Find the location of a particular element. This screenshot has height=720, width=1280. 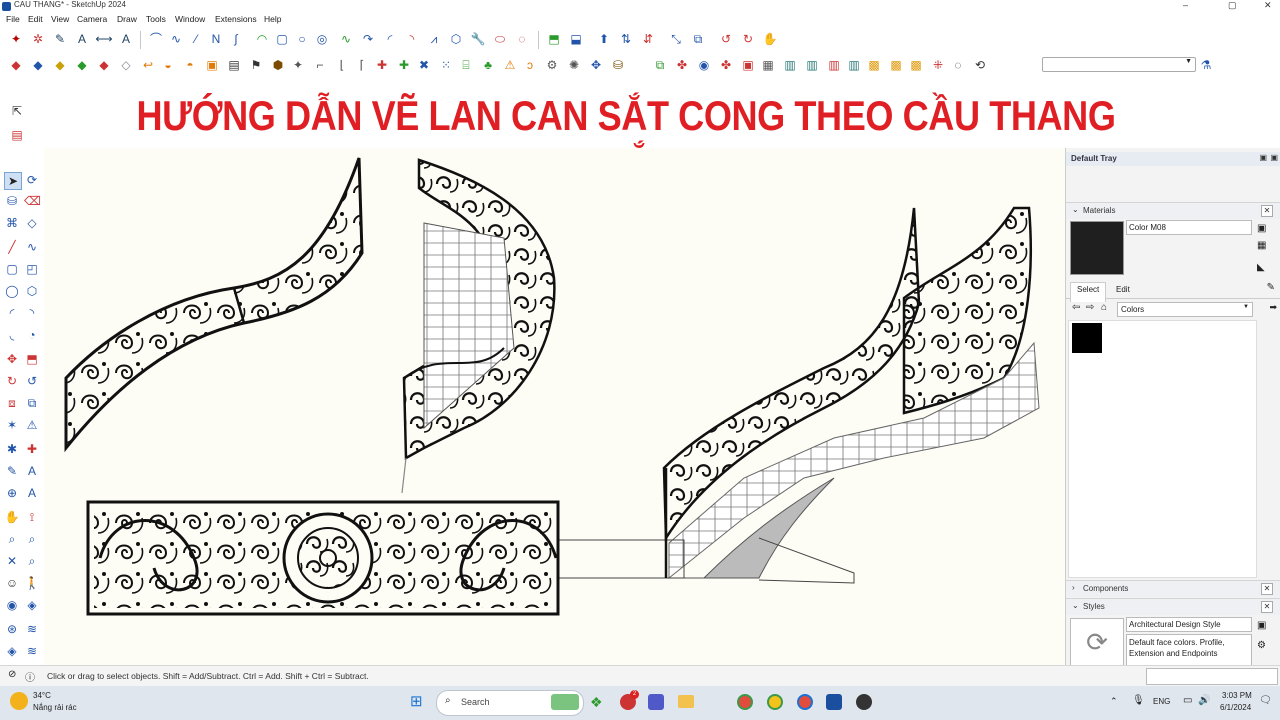

zoom-window-icon: ⌕ is located at coordinates (12, 539).